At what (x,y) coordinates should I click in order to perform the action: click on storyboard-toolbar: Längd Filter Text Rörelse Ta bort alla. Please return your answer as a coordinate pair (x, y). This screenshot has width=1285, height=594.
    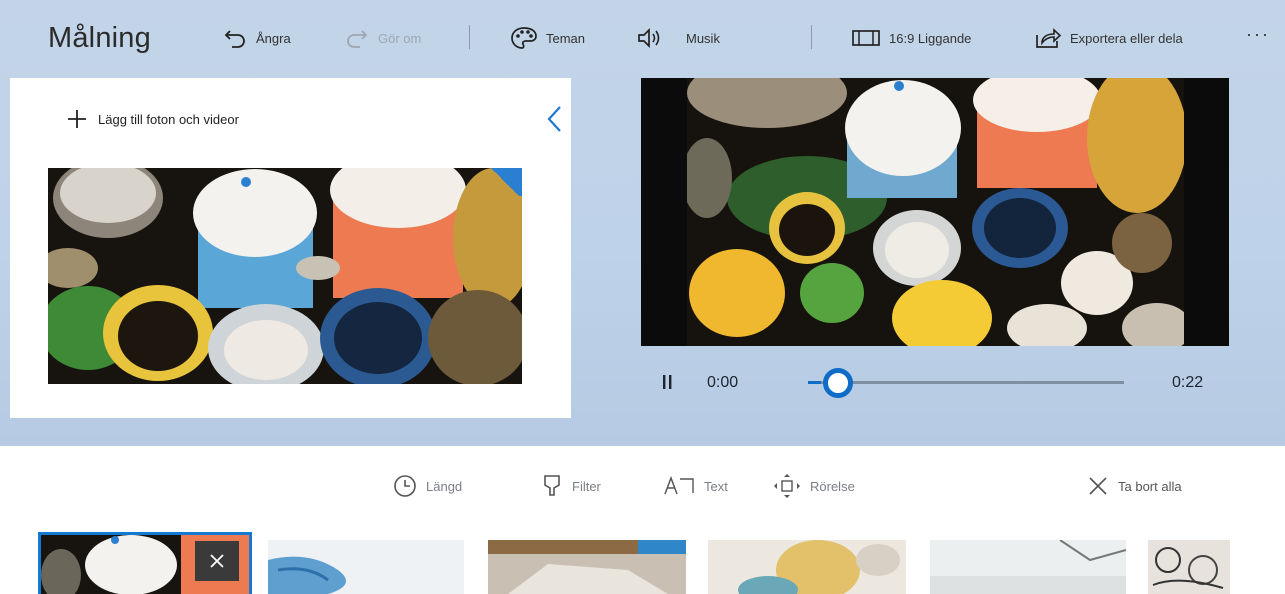
    Looking at the image, I should click on (642, 486).